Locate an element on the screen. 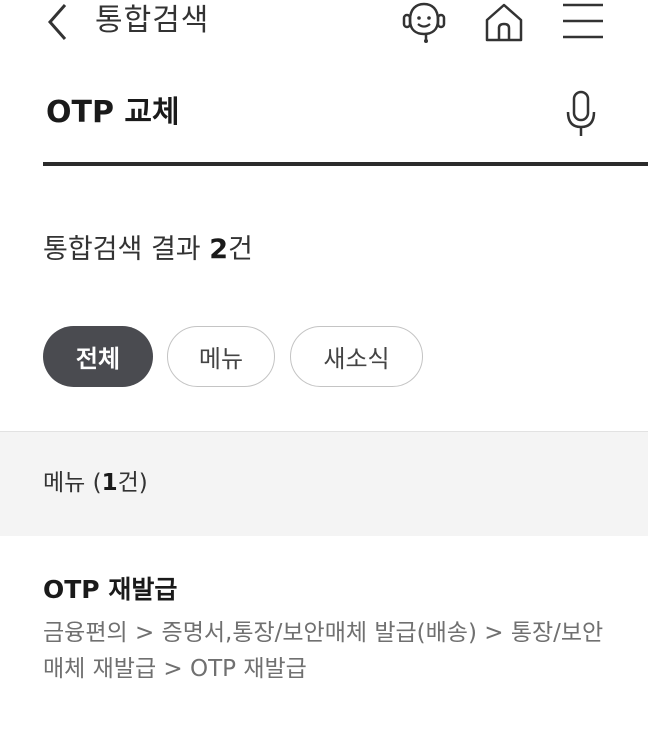 The width and height of the screenshot is (648, 750). top-header: 통합검색 is located at coordinates (324, 22).